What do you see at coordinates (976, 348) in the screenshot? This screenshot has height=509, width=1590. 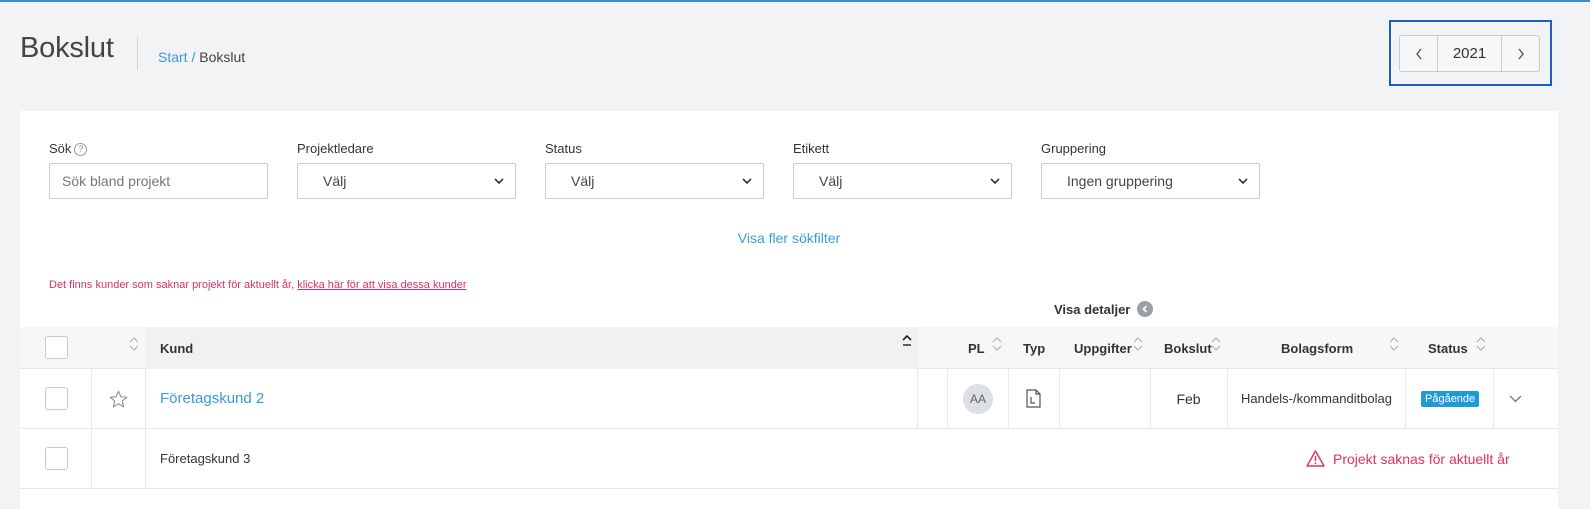 I see `pl-column-header: PL` at bounding box center [976, 348].